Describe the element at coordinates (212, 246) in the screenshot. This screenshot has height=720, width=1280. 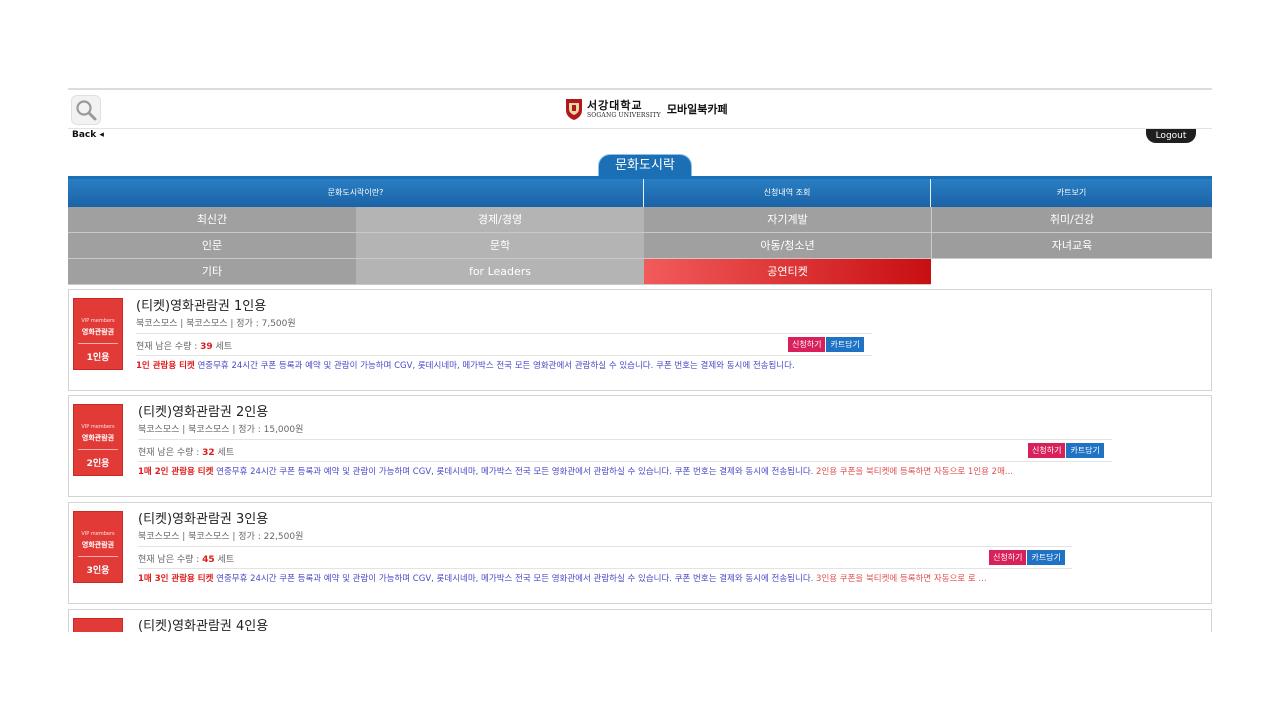
I see `category-humanities: 인문` at that location.